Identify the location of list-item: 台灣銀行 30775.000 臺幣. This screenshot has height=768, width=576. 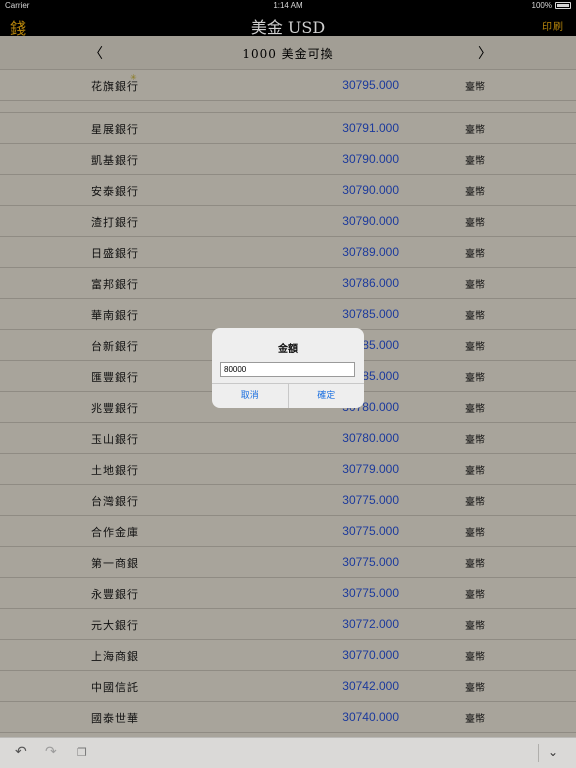
(288, 500).